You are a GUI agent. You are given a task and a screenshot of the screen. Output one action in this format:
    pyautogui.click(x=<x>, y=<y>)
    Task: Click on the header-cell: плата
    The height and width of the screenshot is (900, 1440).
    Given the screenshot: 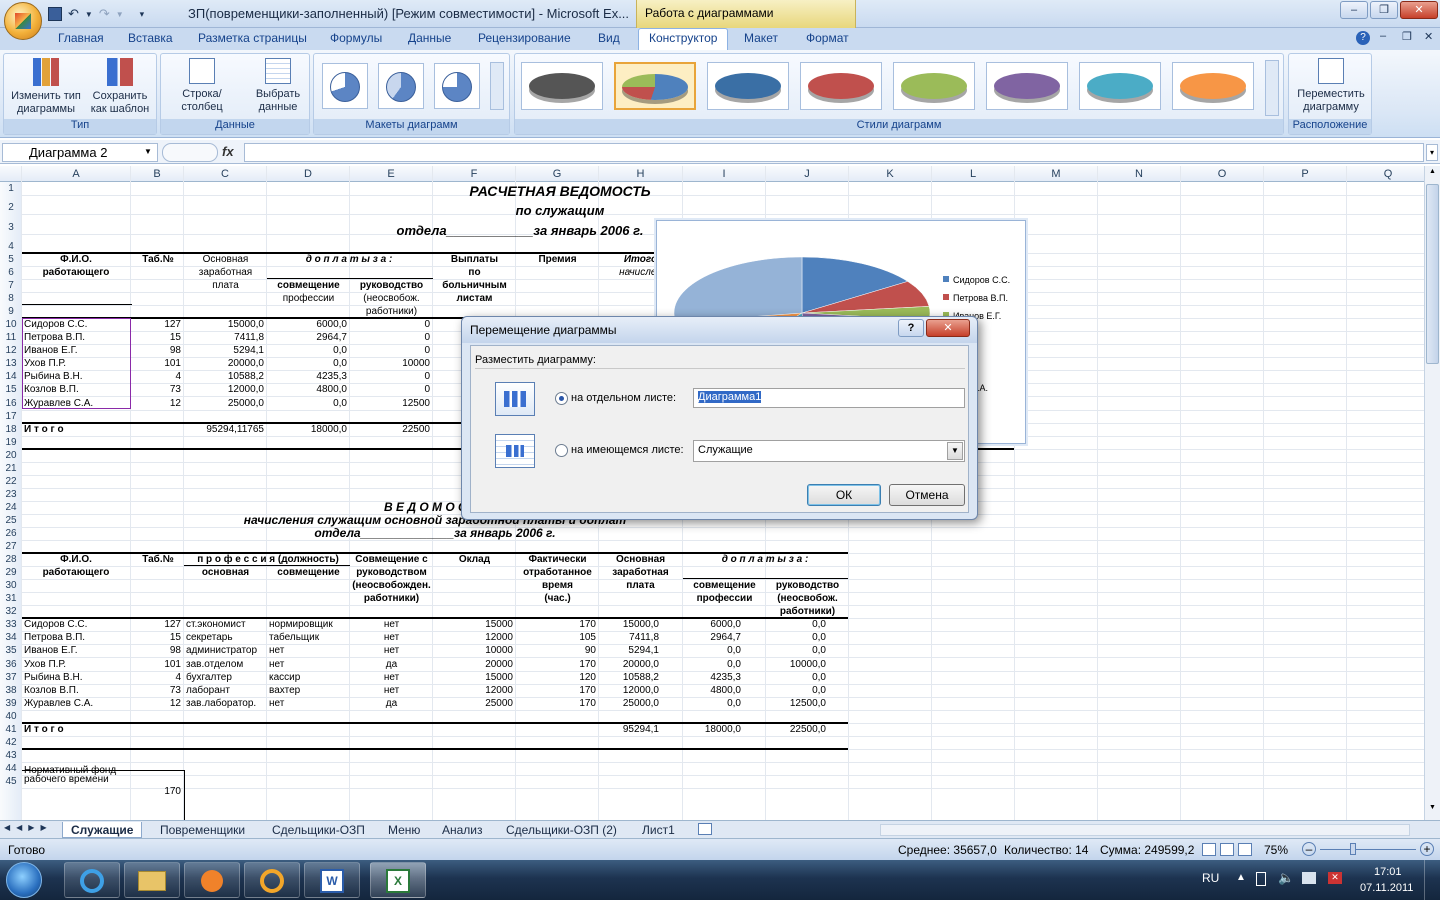 What is the action you would take?
    pyautogui.click(x=225, y=285)
    